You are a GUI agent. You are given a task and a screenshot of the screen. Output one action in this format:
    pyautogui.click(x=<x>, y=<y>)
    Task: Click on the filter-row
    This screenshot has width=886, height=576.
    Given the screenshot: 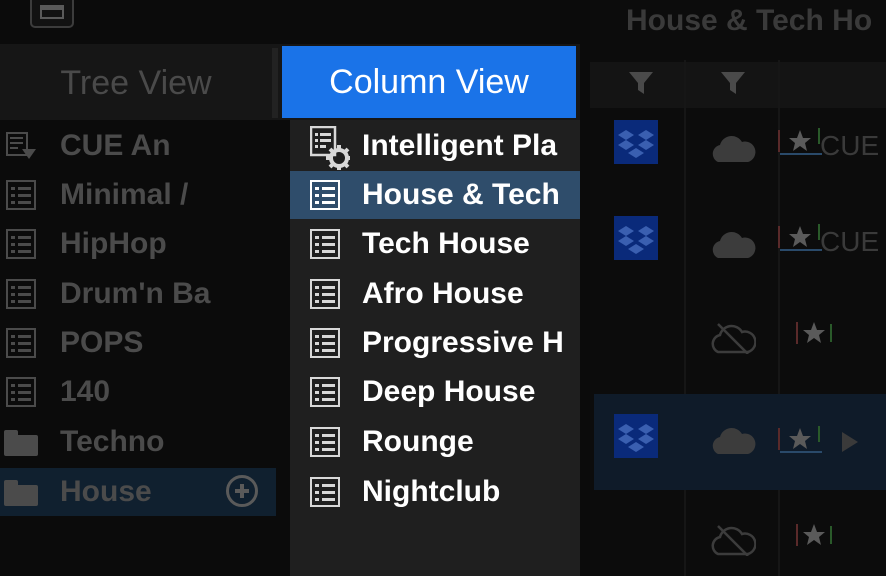 What is the action you would take?
    pyautogui.click(x=738, y=85)
    